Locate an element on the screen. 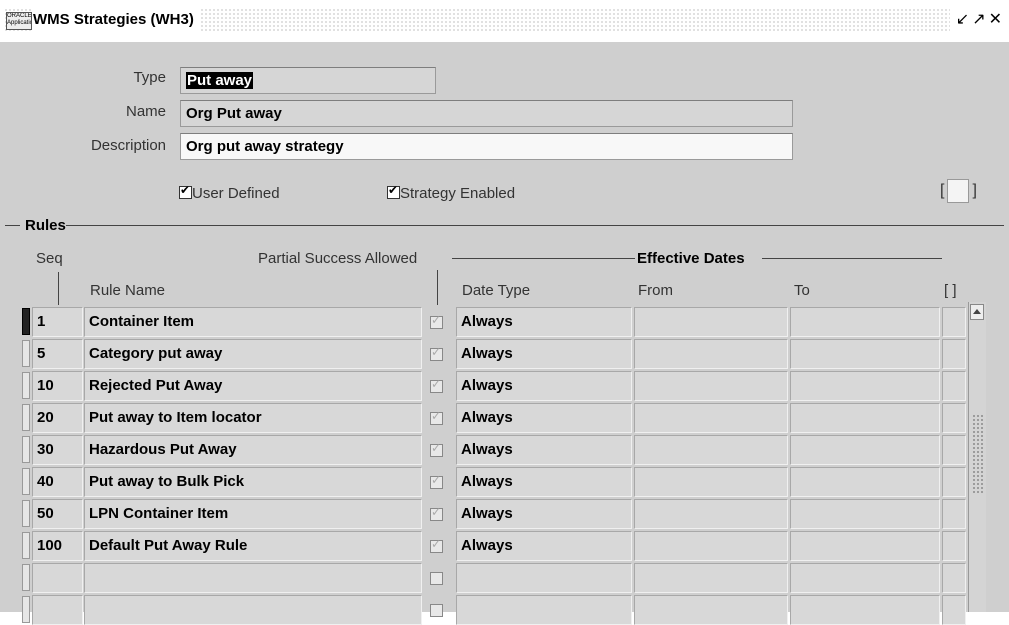  folder-button-face is located at coordinates (958, 191).